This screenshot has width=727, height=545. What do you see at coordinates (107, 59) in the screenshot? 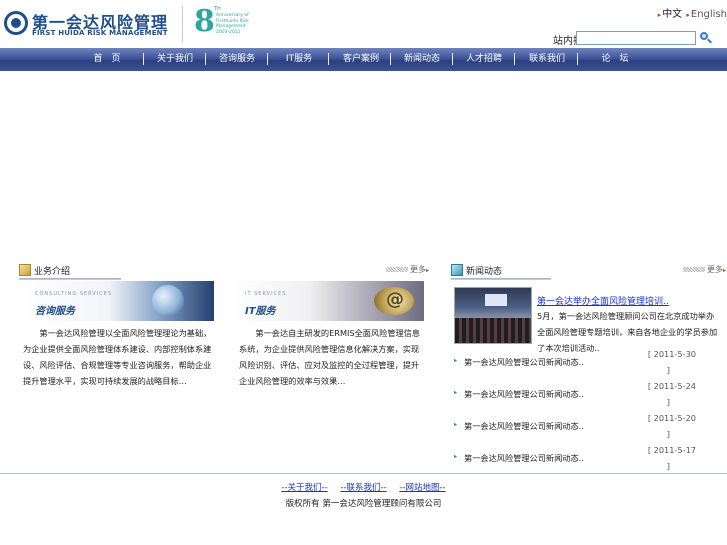
I see `nav-item-home: 首 页` at bounding box center [107, 59].